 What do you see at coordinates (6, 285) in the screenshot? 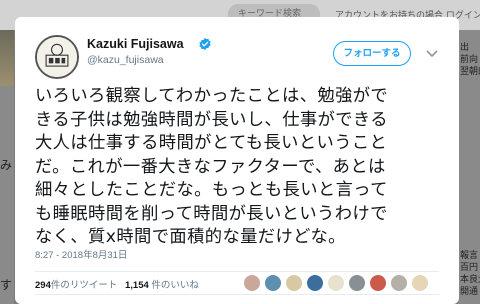
I see `background-fragment: す` at bounding box center [6, 285].